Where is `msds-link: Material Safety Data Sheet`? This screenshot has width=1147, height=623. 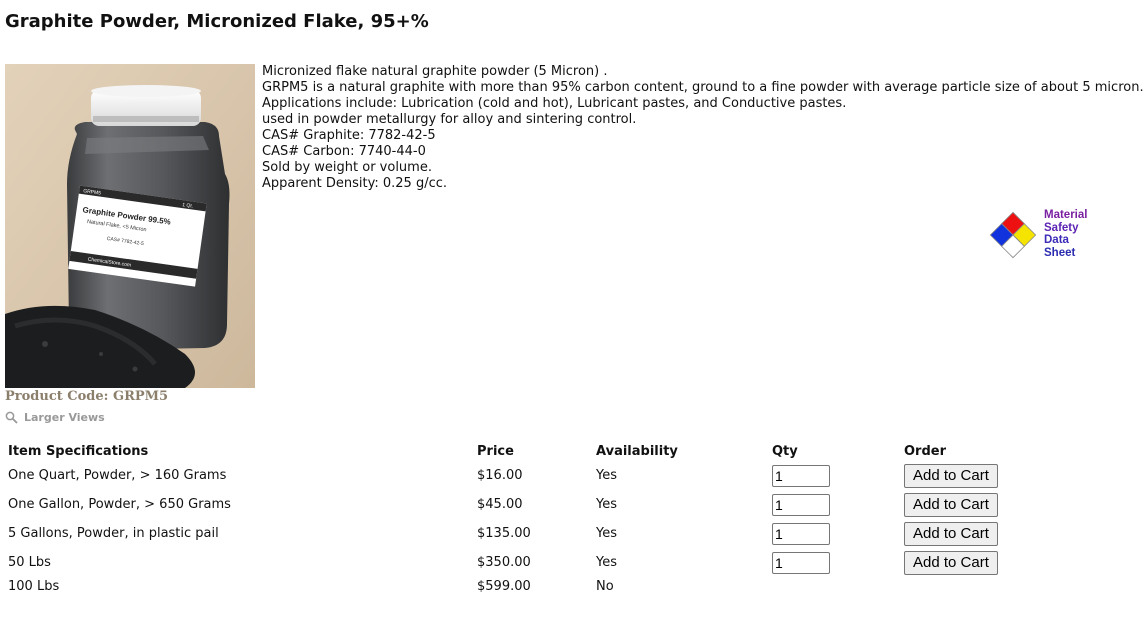
msds-link: Material Safety Data Sheet is located at coordinates (1043, 235).